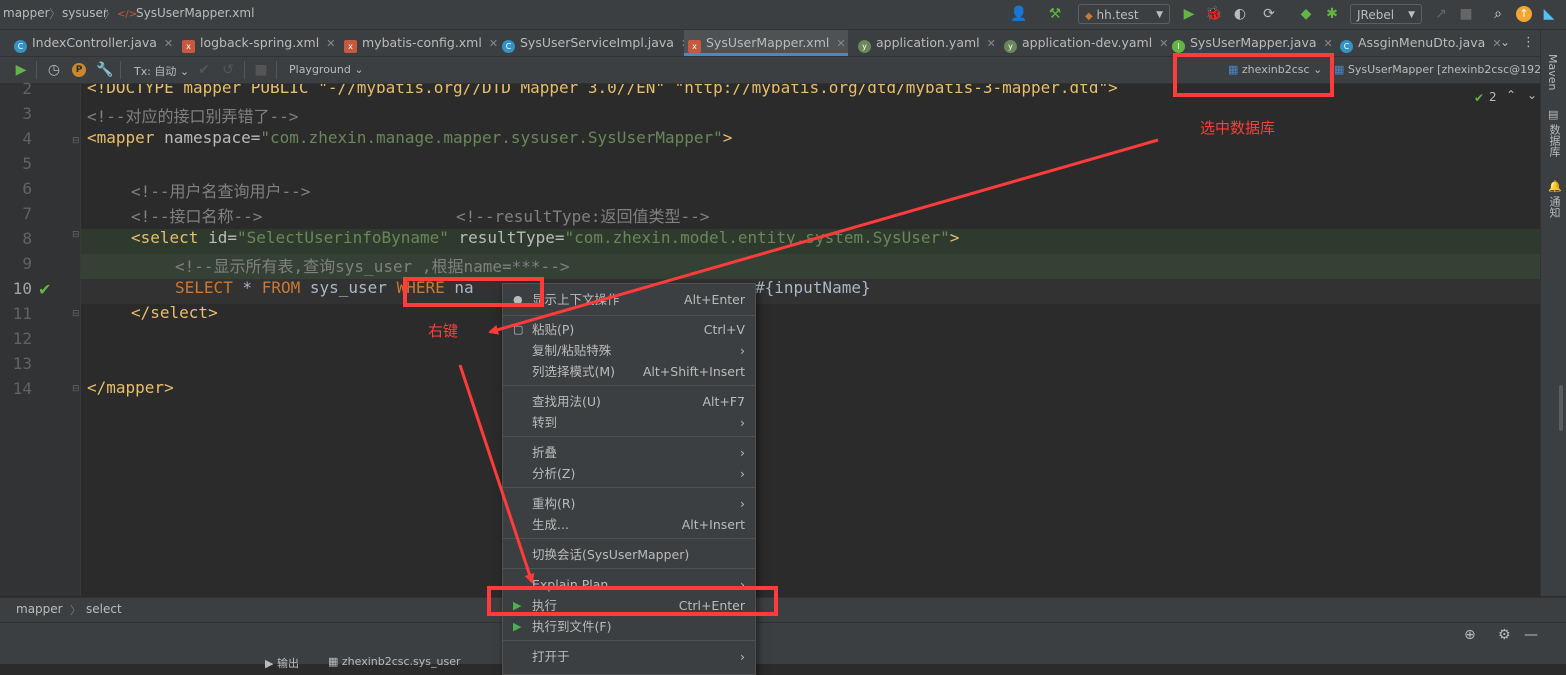  What do you see at coordinates (823, 236) in the screenshot?
I see `arrow-to-right-click` at bounding box center [823, 236].